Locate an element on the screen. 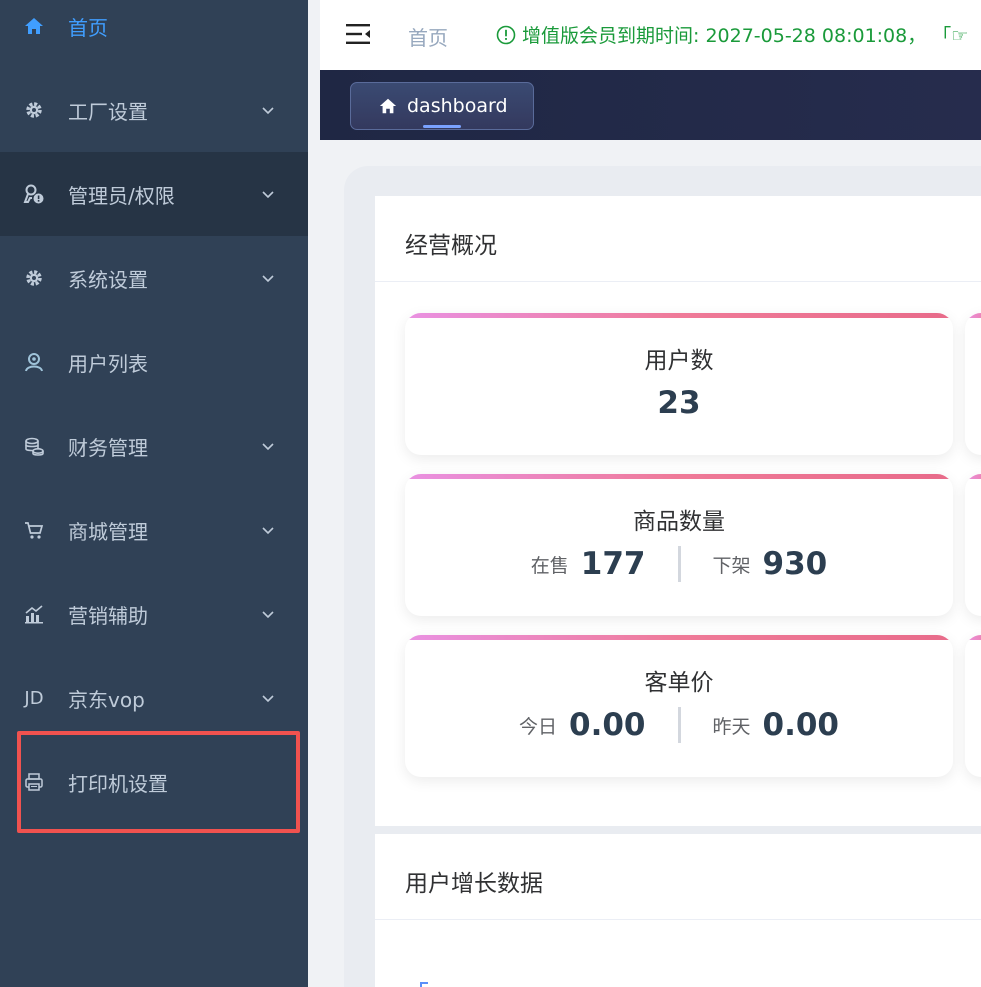 The image size is (981, 987). sidebar-item-printer-settings: 打印机设置 is located at coordinates (154, 782).